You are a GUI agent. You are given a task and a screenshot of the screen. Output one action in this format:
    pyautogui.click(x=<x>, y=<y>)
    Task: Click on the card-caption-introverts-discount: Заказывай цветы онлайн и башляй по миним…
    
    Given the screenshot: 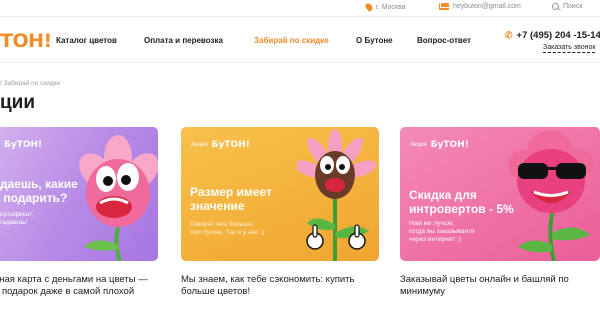 What is the action you would take?
    pyautogui.click(x=484, y=286)
    